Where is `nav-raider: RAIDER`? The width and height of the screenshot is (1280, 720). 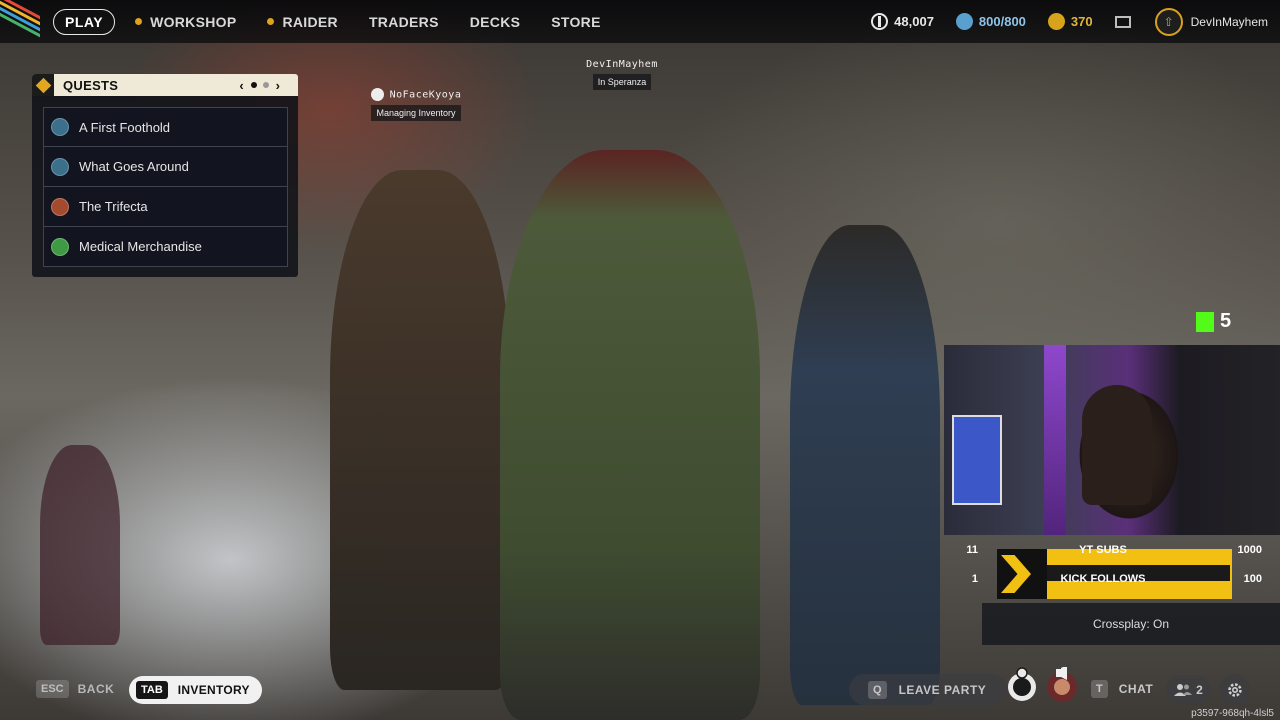 nav-raider: RAIDER is located at coordinates (302, 21).